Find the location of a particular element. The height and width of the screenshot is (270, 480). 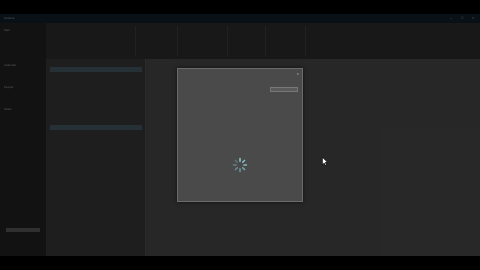

dialog-action-button is located at coordinates (284, 89).